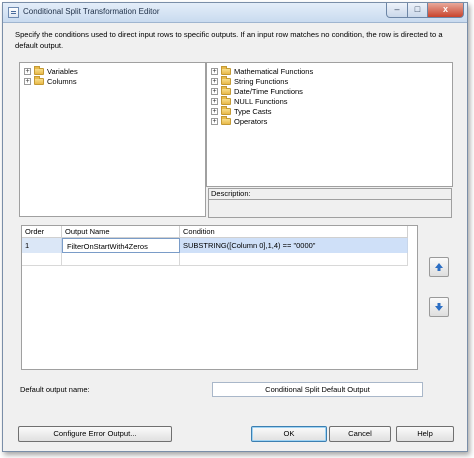  I want to click on tree-item-label: Date/Time Functions, so click(268, 91).